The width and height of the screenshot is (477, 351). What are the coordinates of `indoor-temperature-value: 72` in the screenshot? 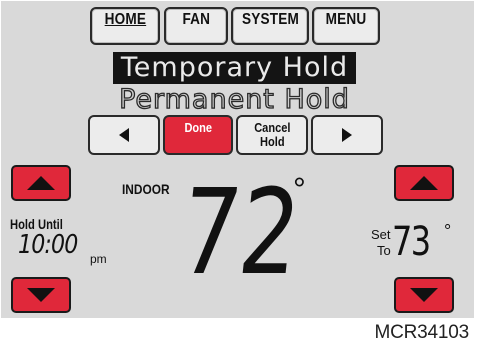 It's located at (245, 227).